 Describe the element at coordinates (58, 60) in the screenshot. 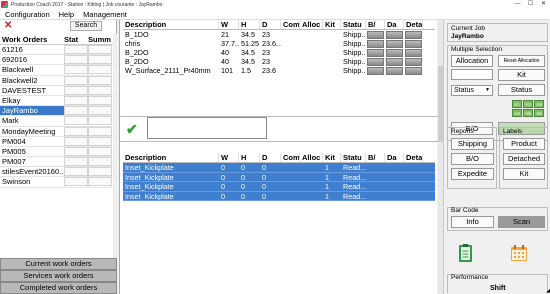

I see `work-order-row: 692016` at that location.